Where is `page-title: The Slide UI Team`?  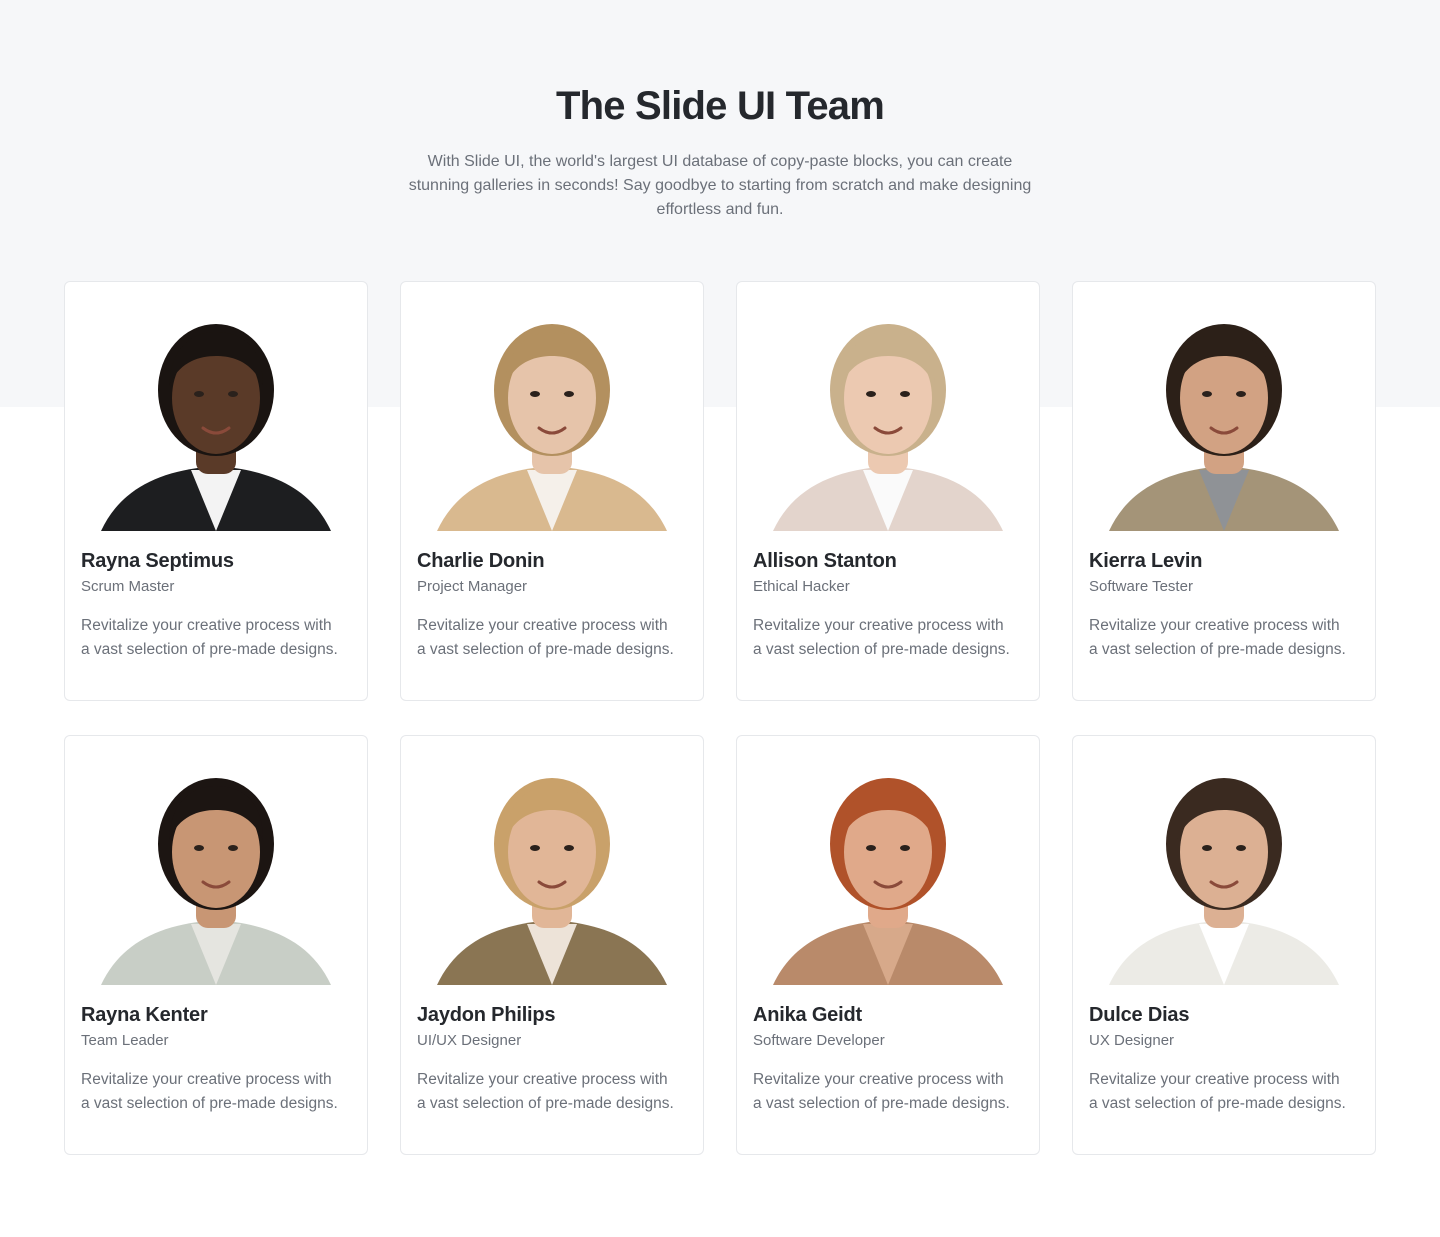
page-title: The Slide UI Team is located at coordinates (720, 106).